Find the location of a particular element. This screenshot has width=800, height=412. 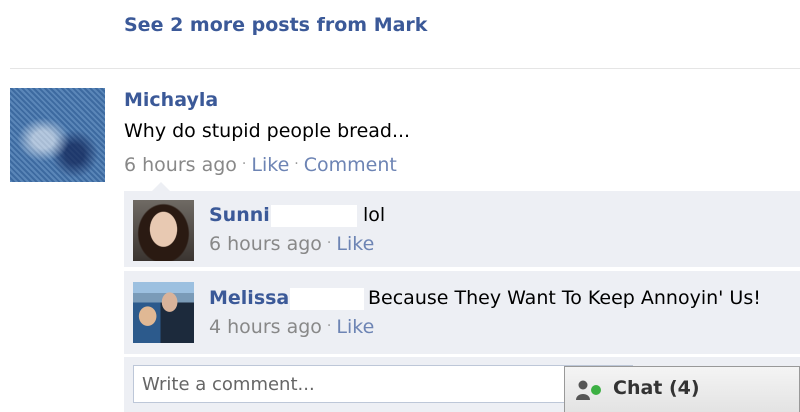

comment-meta: 4 hours ago · Like is located at coordinates (291, 327).